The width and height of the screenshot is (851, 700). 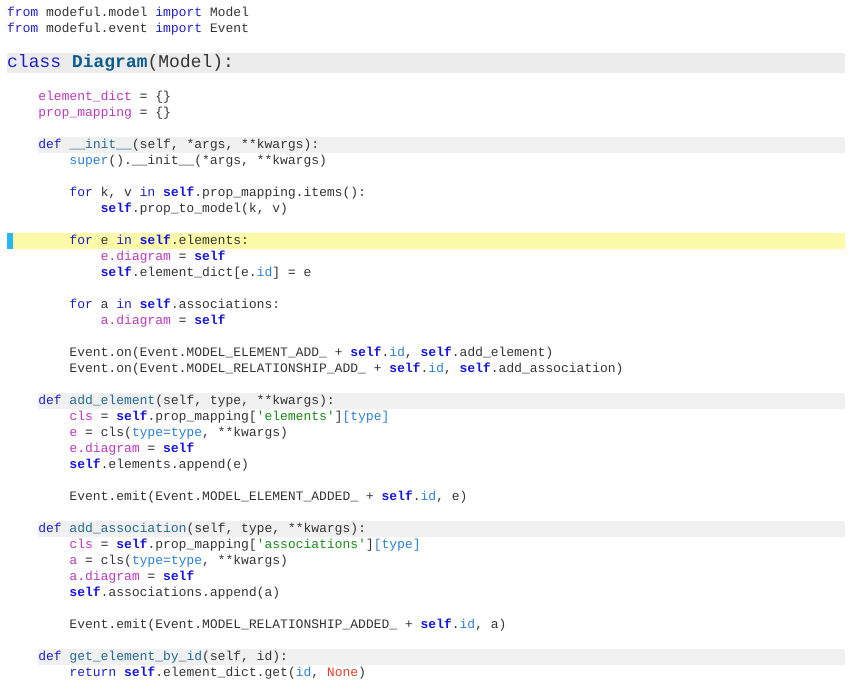 I want to click on code-line: for a in self.associations:, so click(x=174, y=305).